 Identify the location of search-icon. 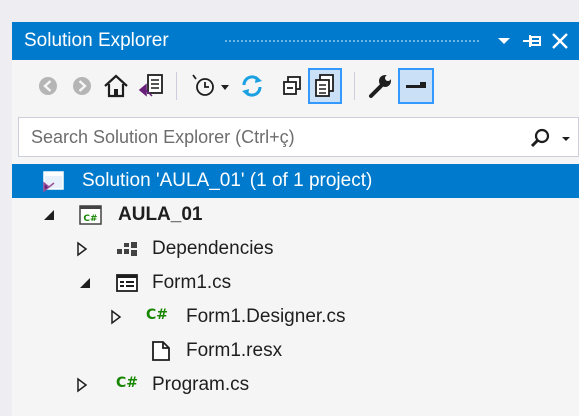
(541, 138).